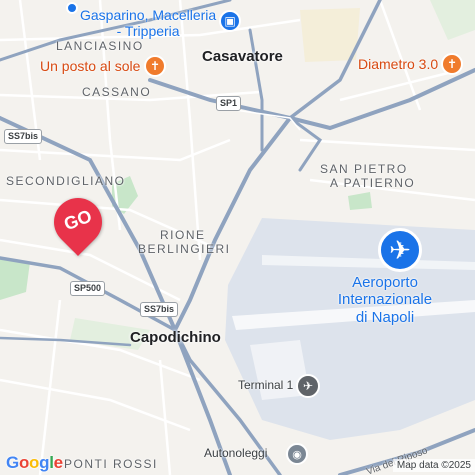 Image resolution: width=475 pixels, height=475 pixels. Describe the element at coordinates (183, 235) in the screenshot. I see `area-label-rione: RIONE` at that location.